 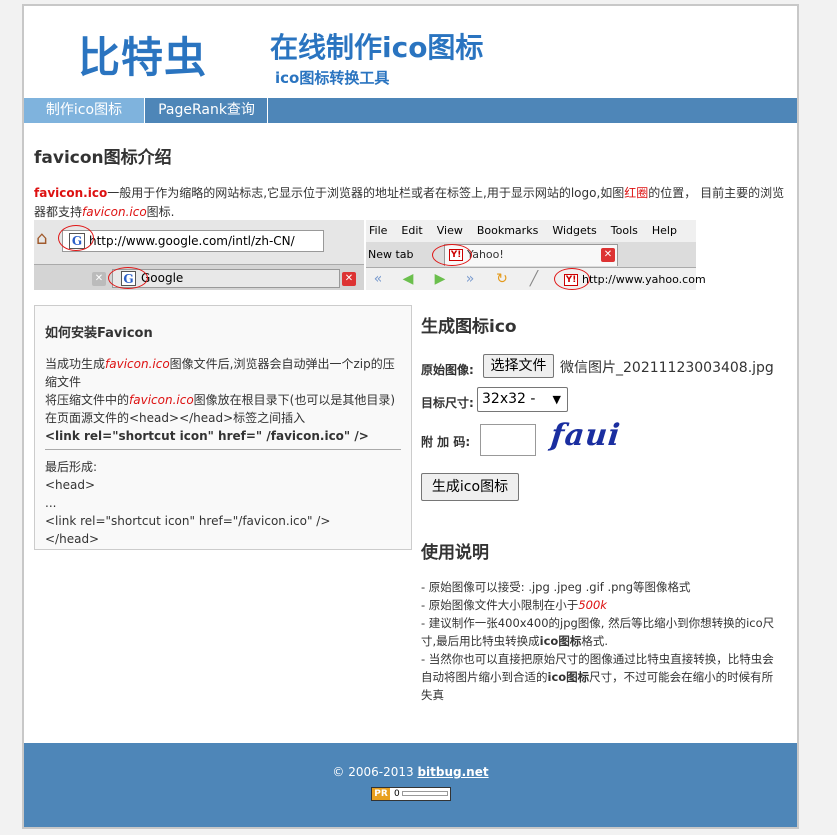 I want to click on demo-firefox-tabbar: ✕ G Google ✕, so click(x=199, y=277).